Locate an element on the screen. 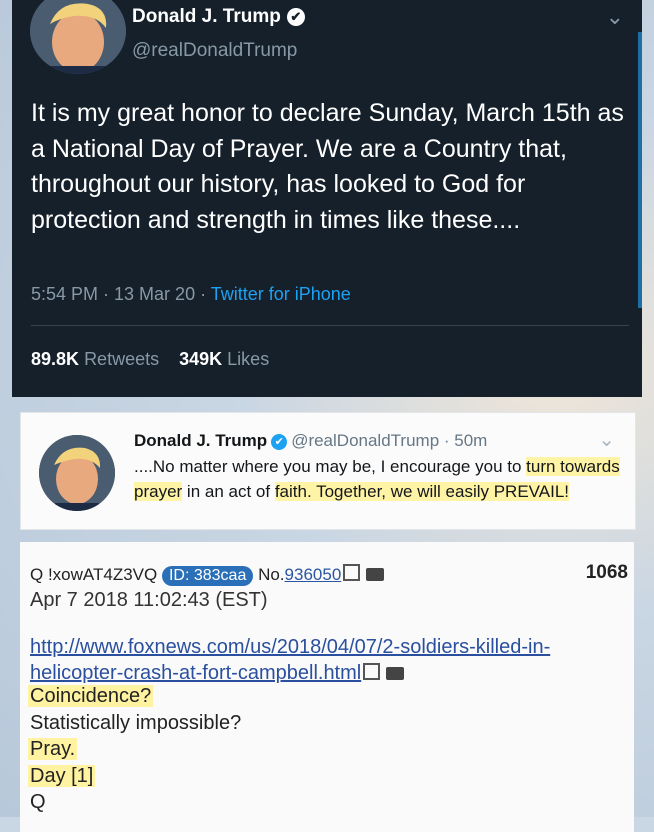 The width and height of the screenshot is (654, 832). highlighted-text-faith: faith. Together, we will easily PREVAIL! is located at coordinates (421, 491).